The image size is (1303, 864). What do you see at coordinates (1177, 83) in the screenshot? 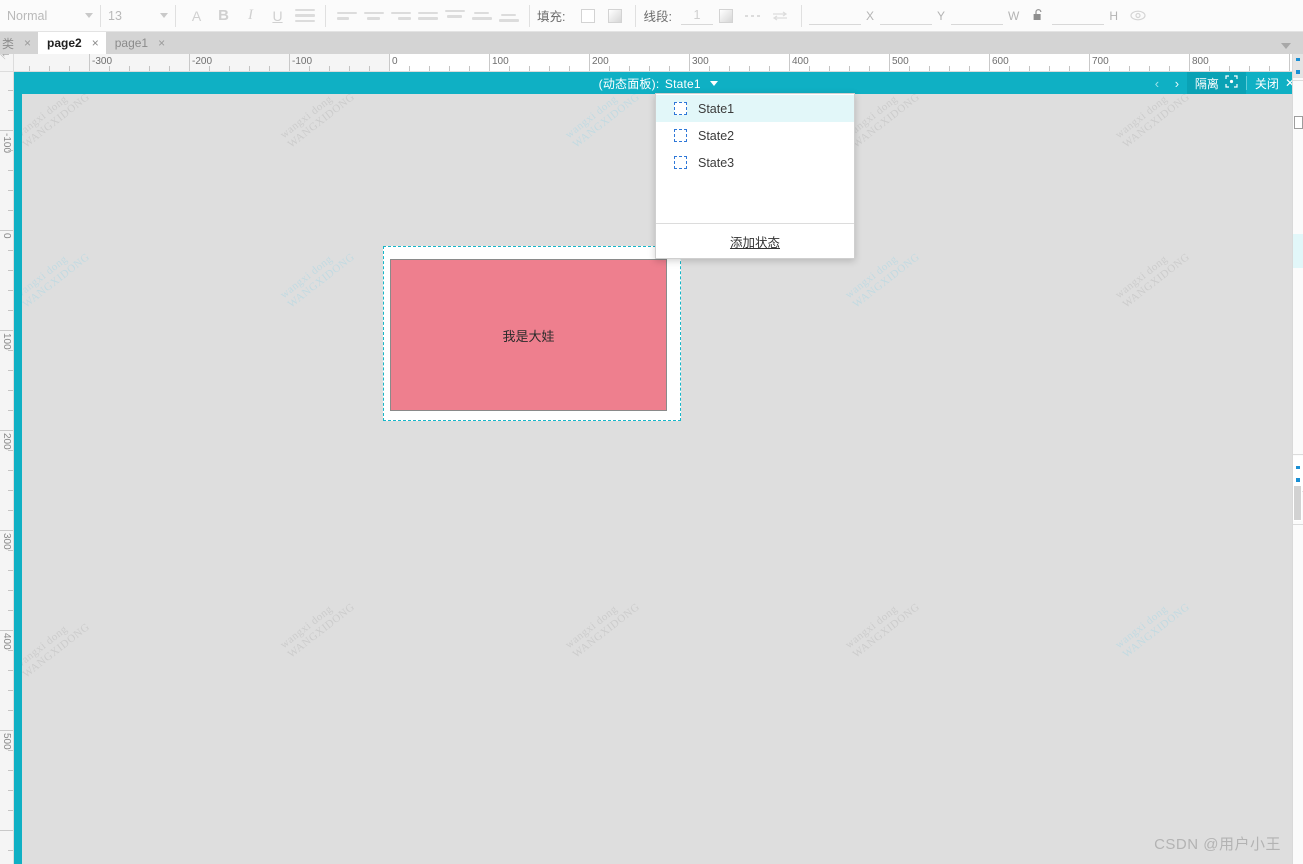
I see `next-state-button: ›` at bounding box center [1177, 83].